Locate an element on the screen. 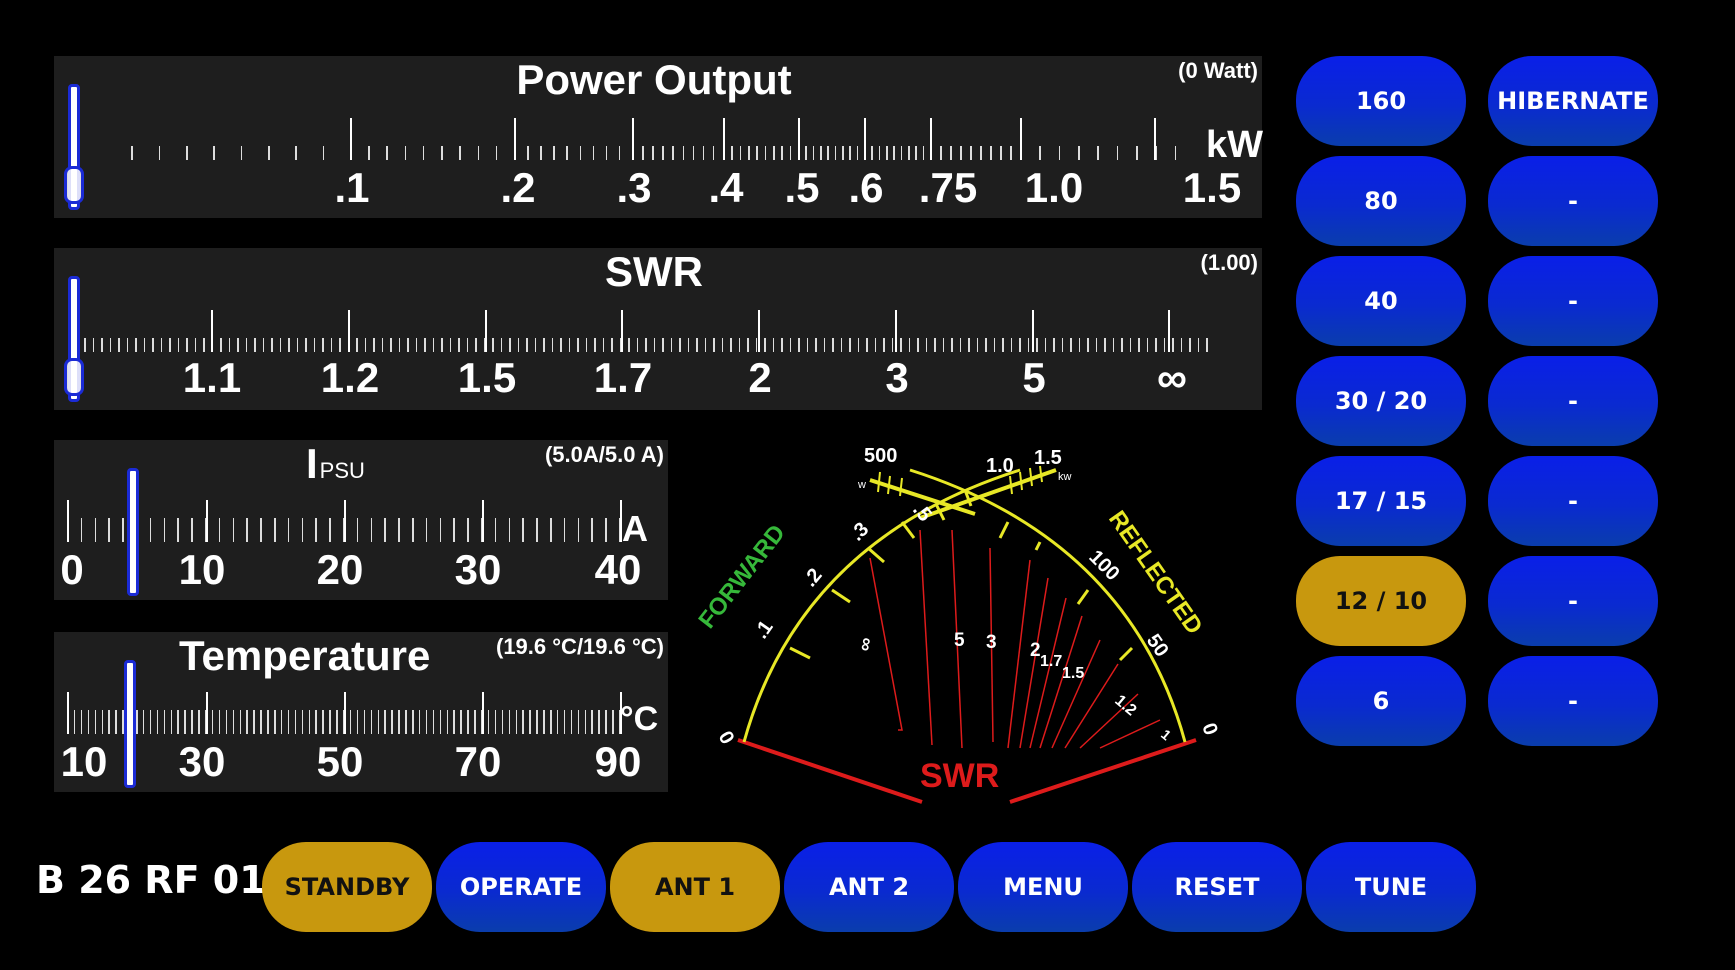  menu-button: MENU is located at coordinates (1043, 887).